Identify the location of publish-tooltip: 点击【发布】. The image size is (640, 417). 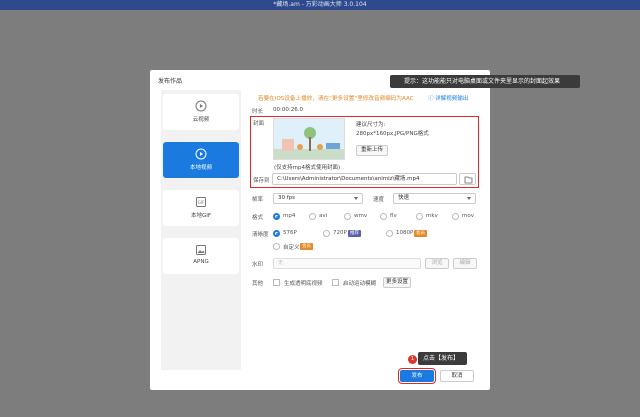
(442, 358).